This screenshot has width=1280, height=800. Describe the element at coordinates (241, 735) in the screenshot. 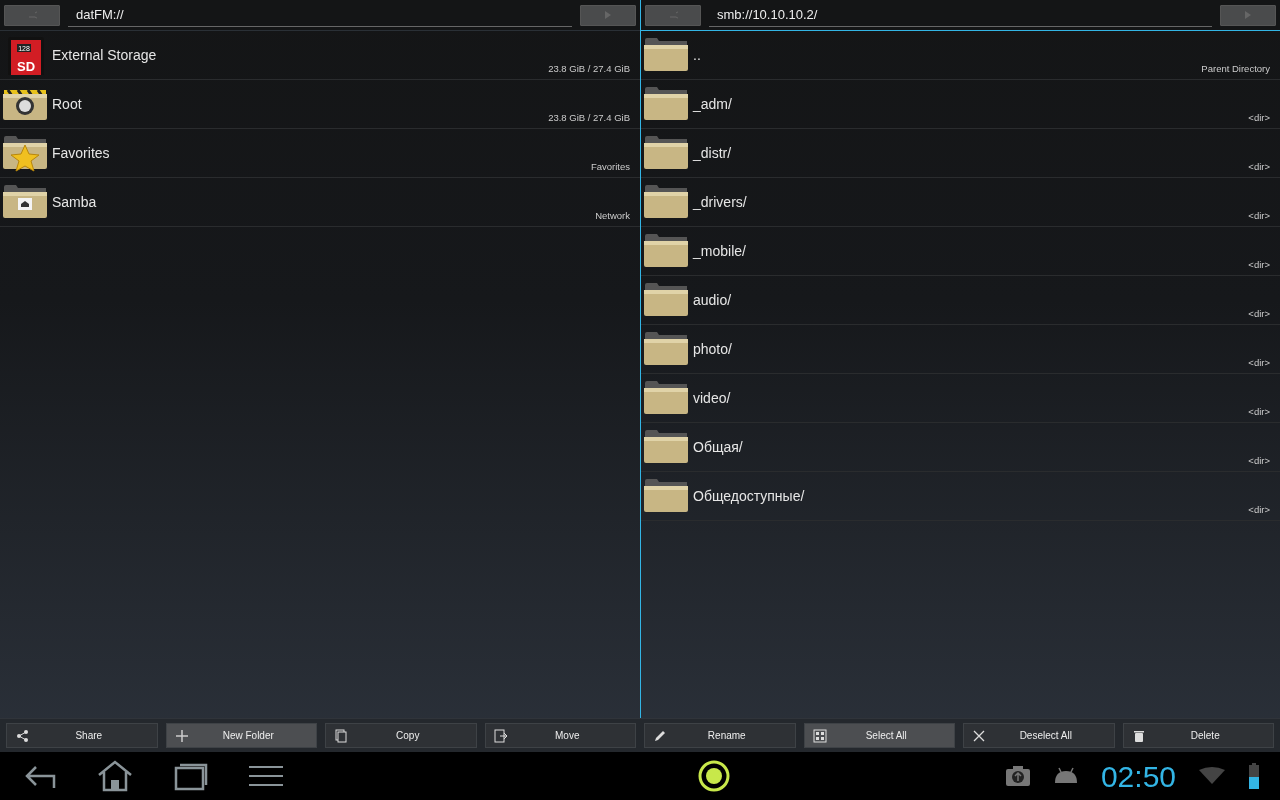

I see `toolbar-button: New Folder` at that location.